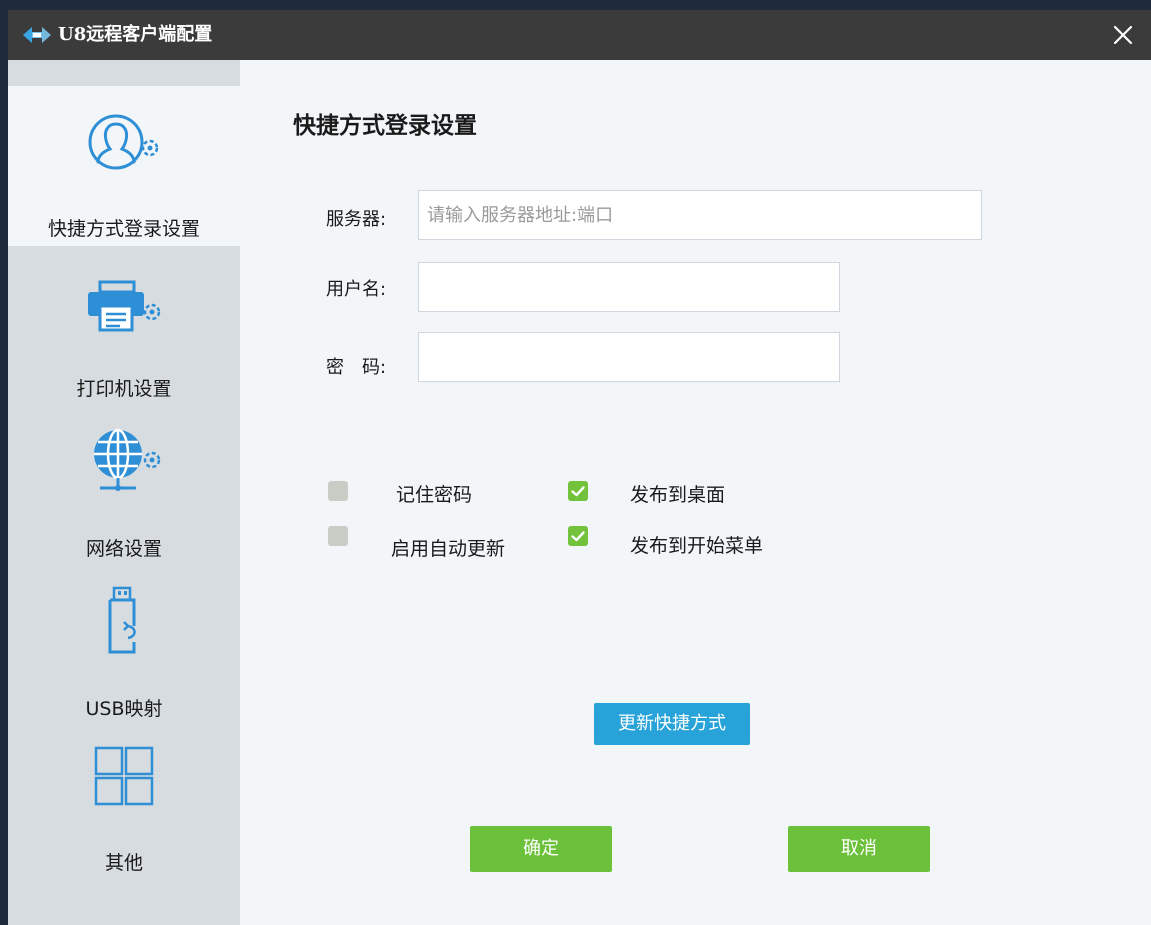 This screenshot has width=1151, height=925. I want to click on usb-icon, so click(122, 620).